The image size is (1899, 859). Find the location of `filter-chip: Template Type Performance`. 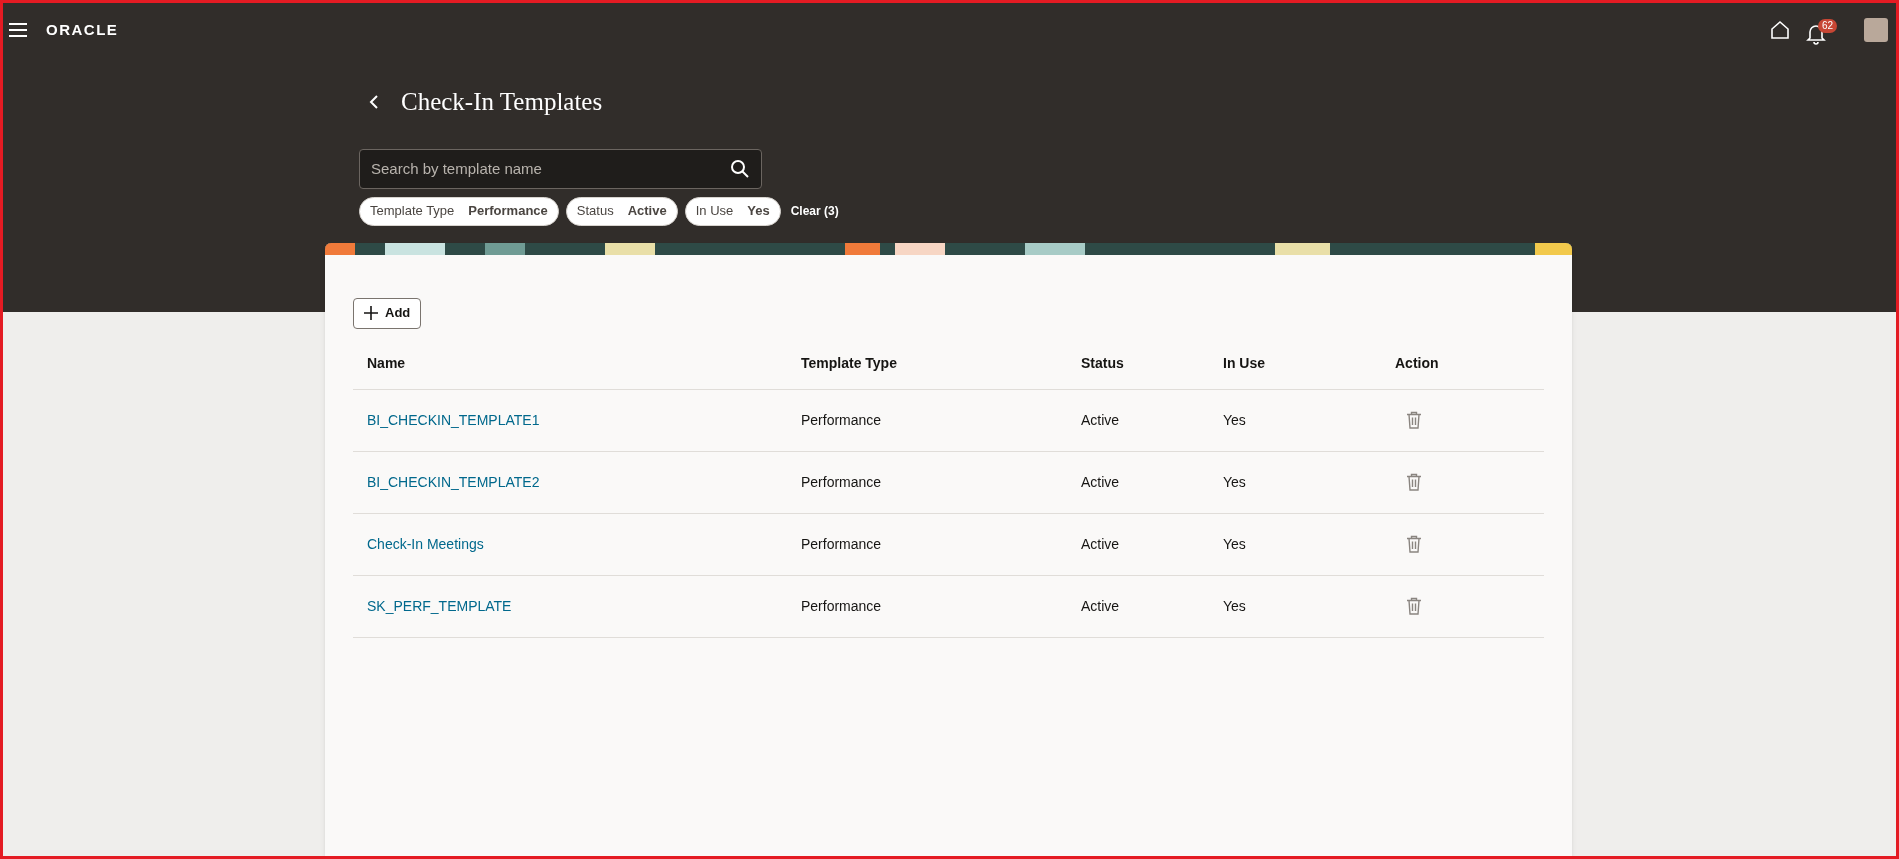

filter-chip: Template Type Performance is located at coordinates (459, 211).